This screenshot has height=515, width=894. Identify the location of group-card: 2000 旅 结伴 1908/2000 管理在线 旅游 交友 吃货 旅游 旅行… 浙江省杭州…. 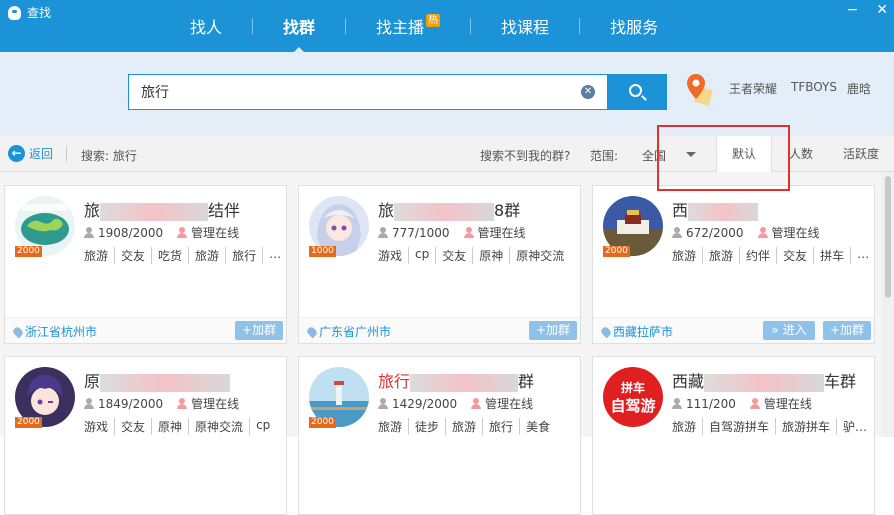
(145, 264).